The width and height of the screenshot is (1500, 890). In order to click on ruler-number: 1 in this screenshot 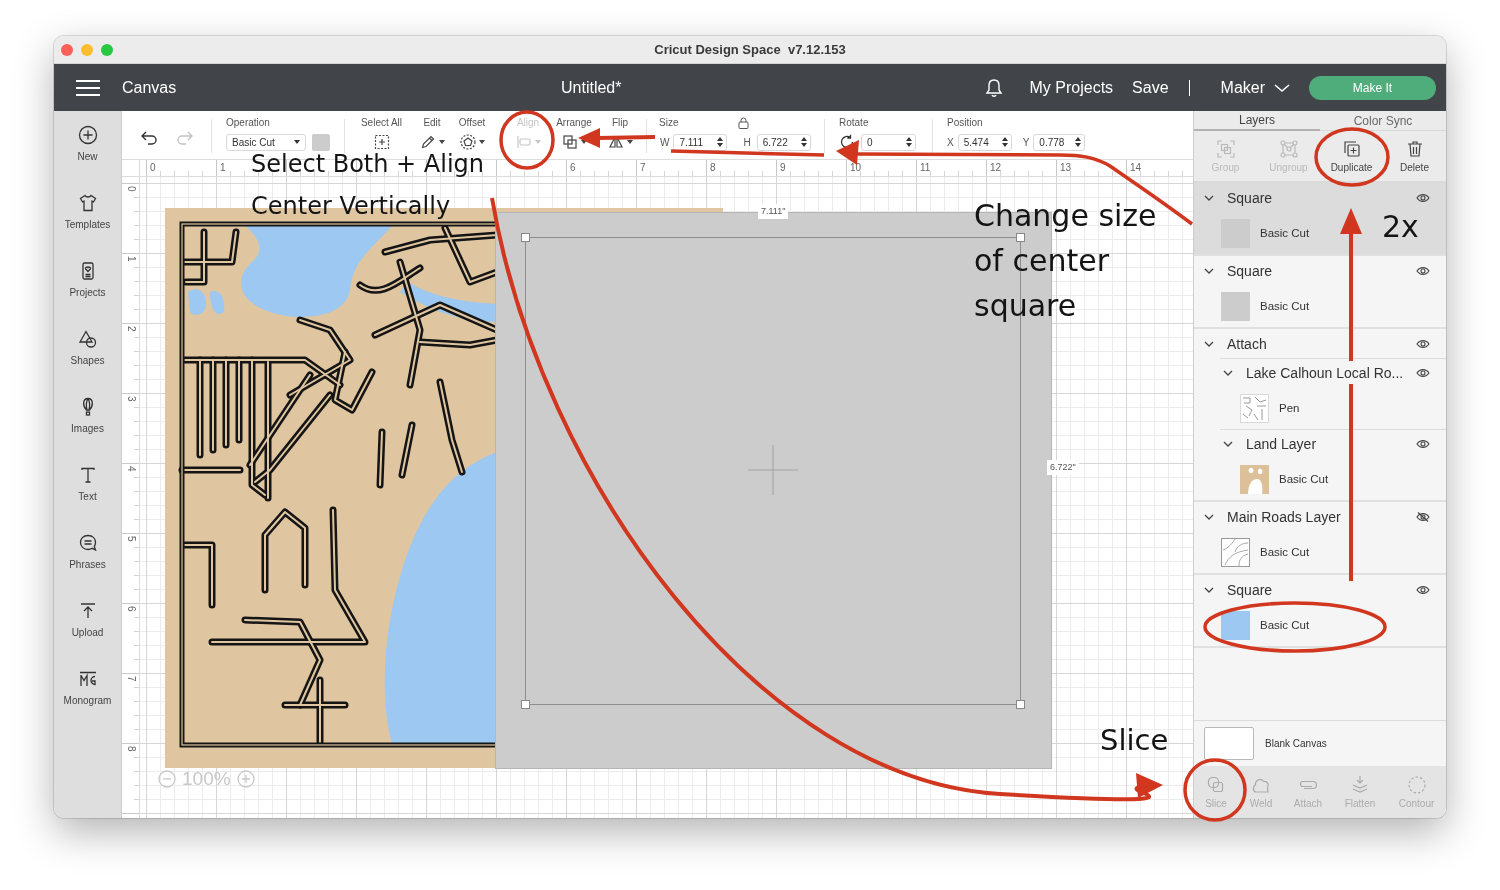, I will do `click(130, 260)`.